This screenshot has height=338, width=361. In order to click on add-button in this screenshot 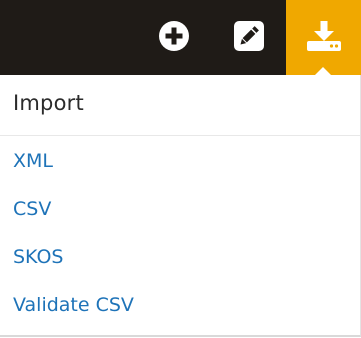, I will do `click(174, 37)`.